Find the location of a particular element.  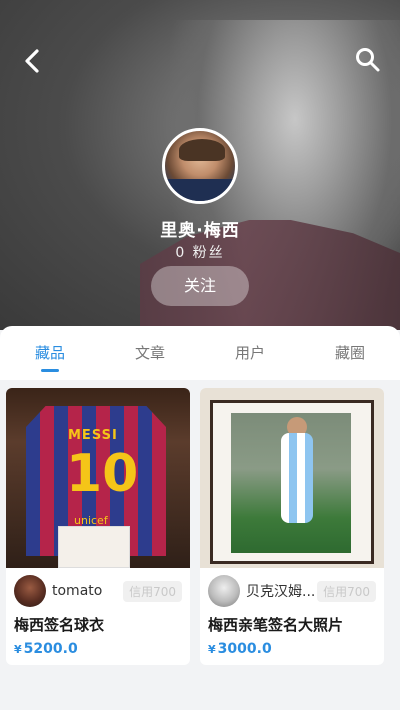

active-tab-indicator is located at coordinates (50, 370).